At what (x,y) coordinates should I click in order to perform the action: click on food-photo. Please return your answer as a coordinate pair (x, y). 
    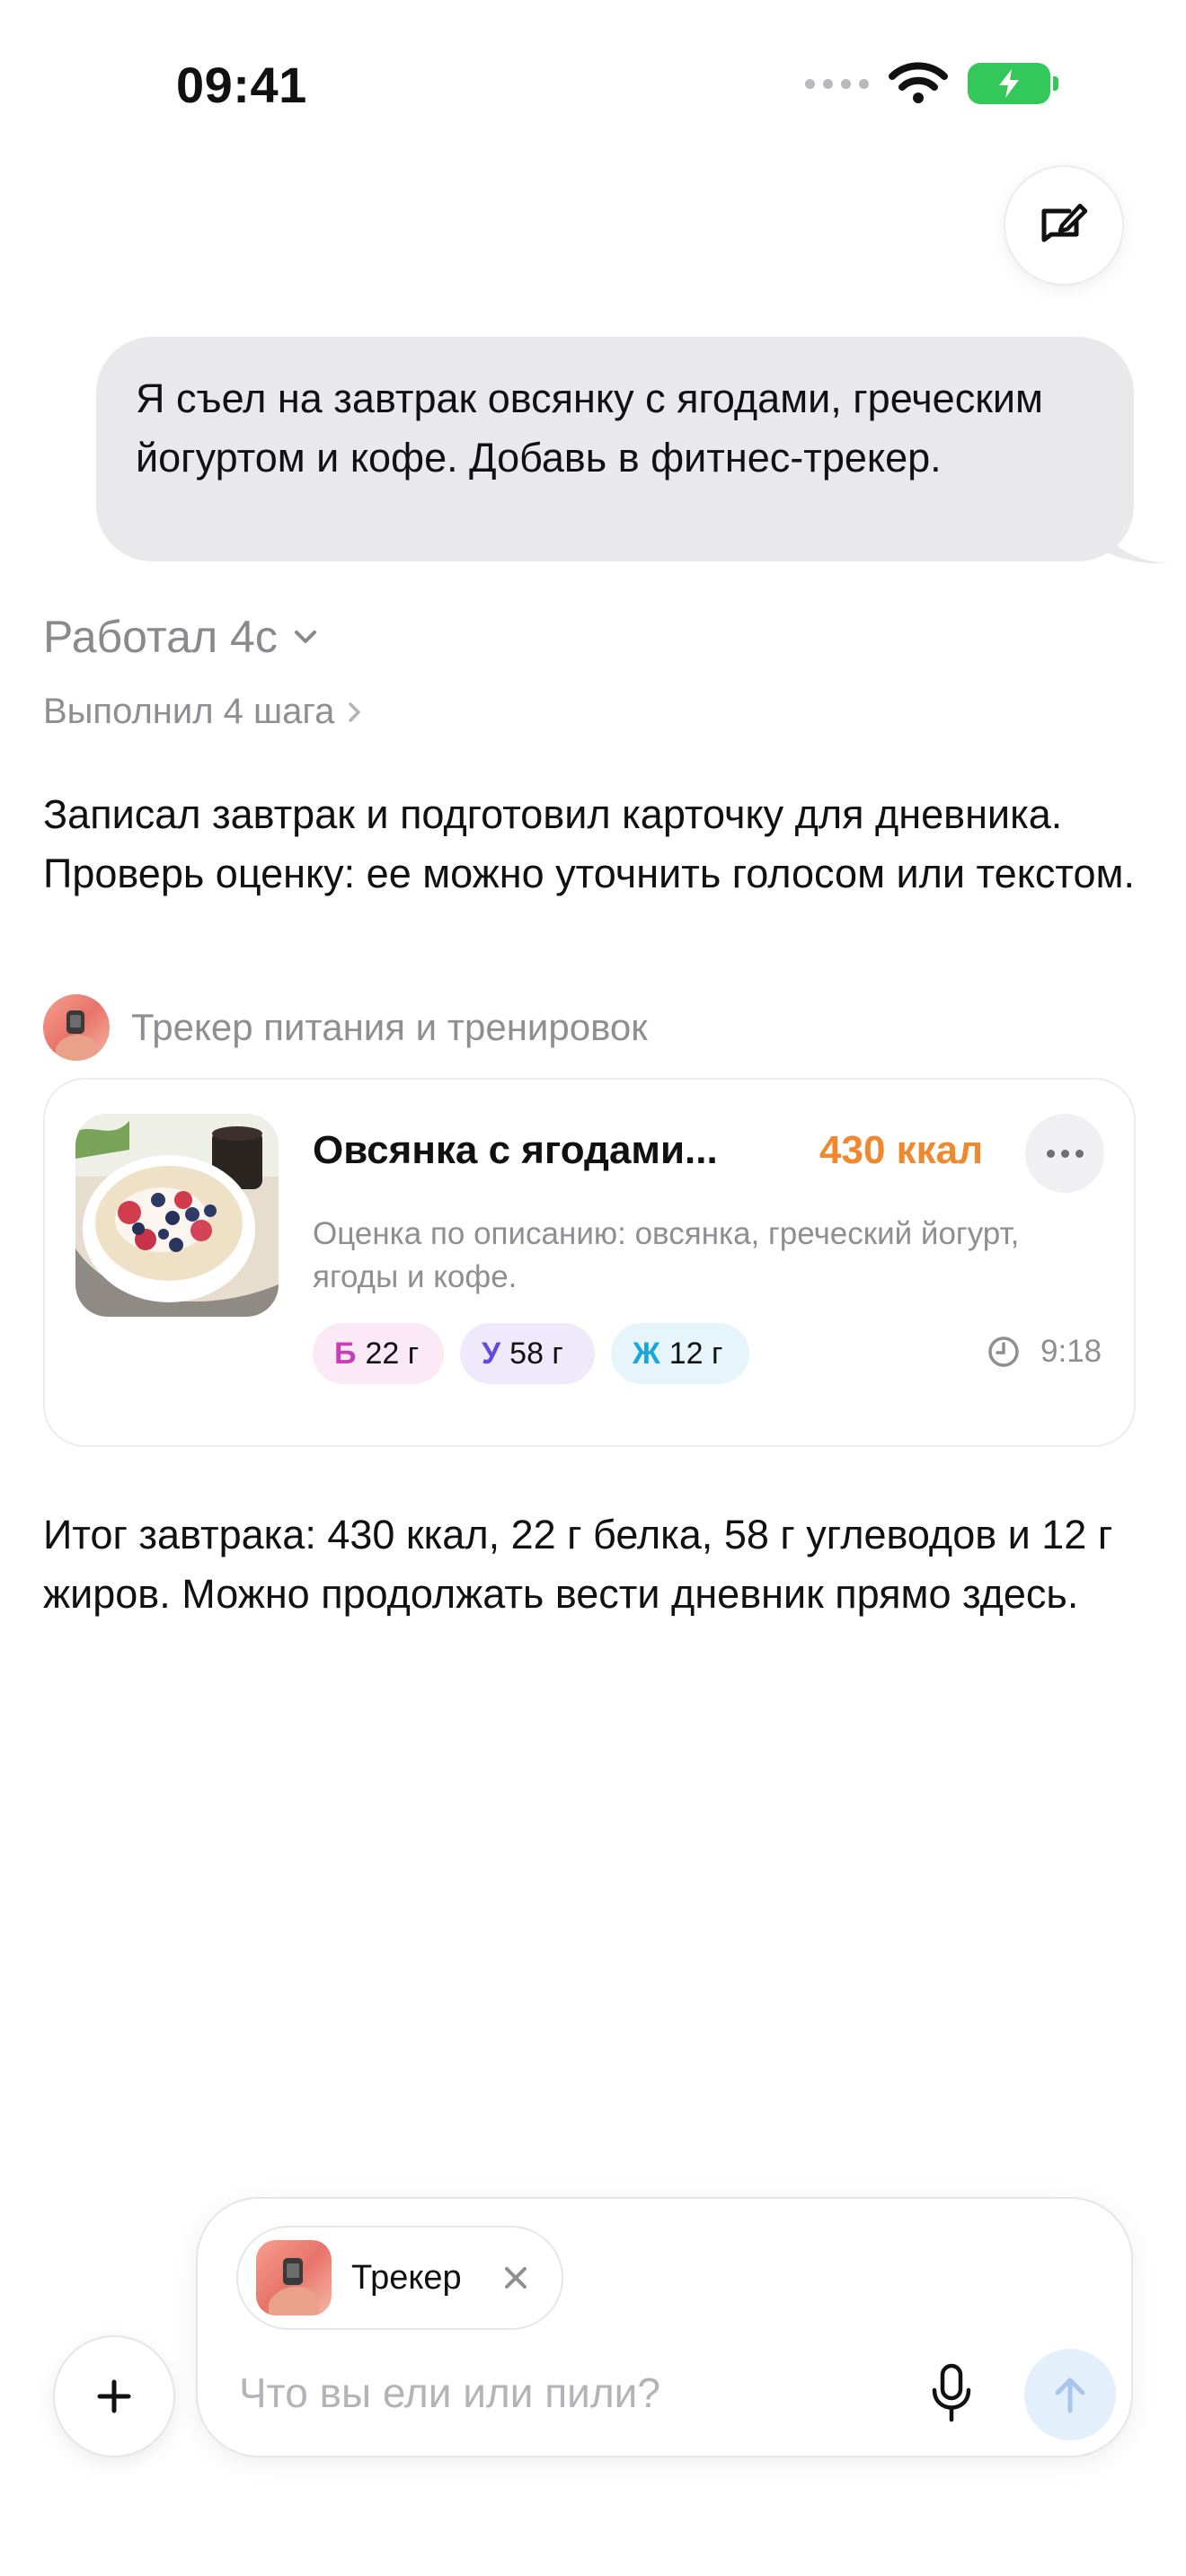
    Looking at the image, I should click on (177, 1215).